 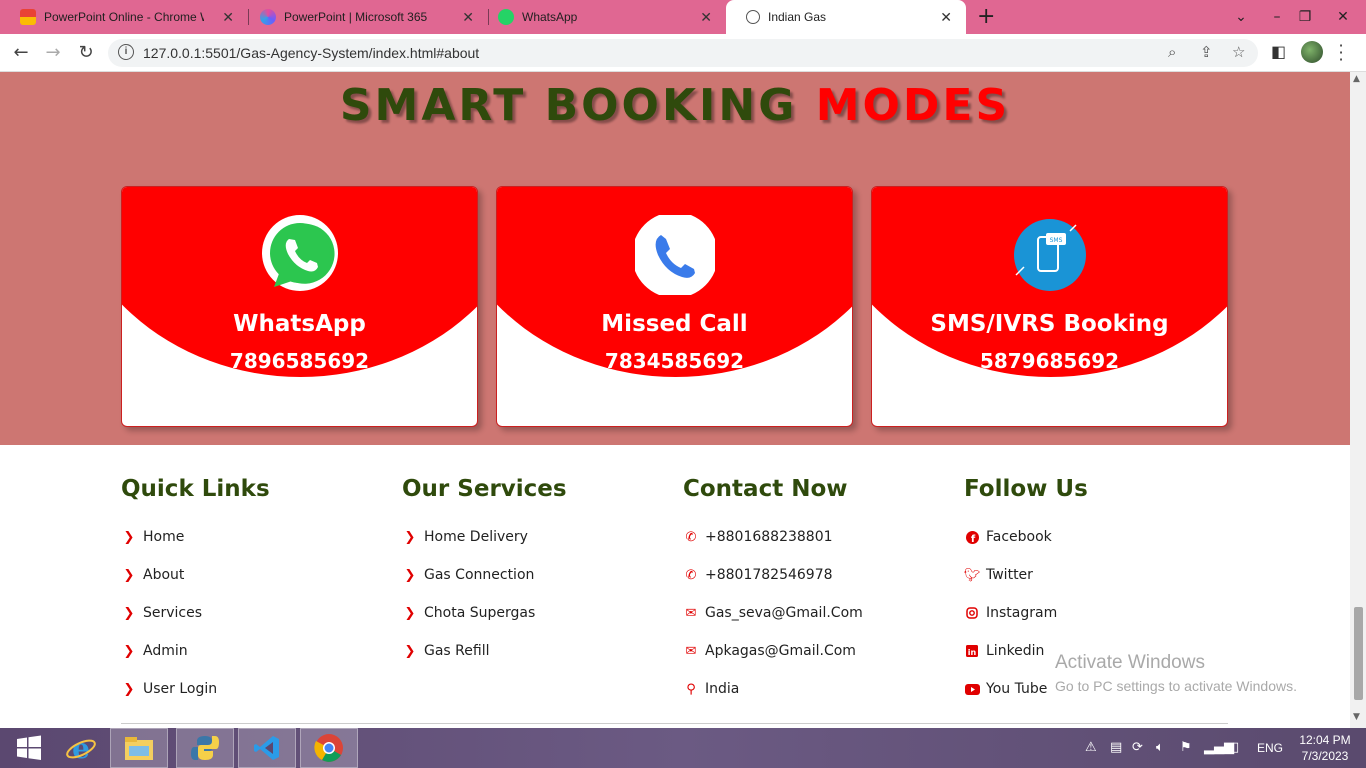 What do you see at coordinates (126, 52) in the screenshot?
I see `site-info-icon: i` at bounding box center [126, 52].